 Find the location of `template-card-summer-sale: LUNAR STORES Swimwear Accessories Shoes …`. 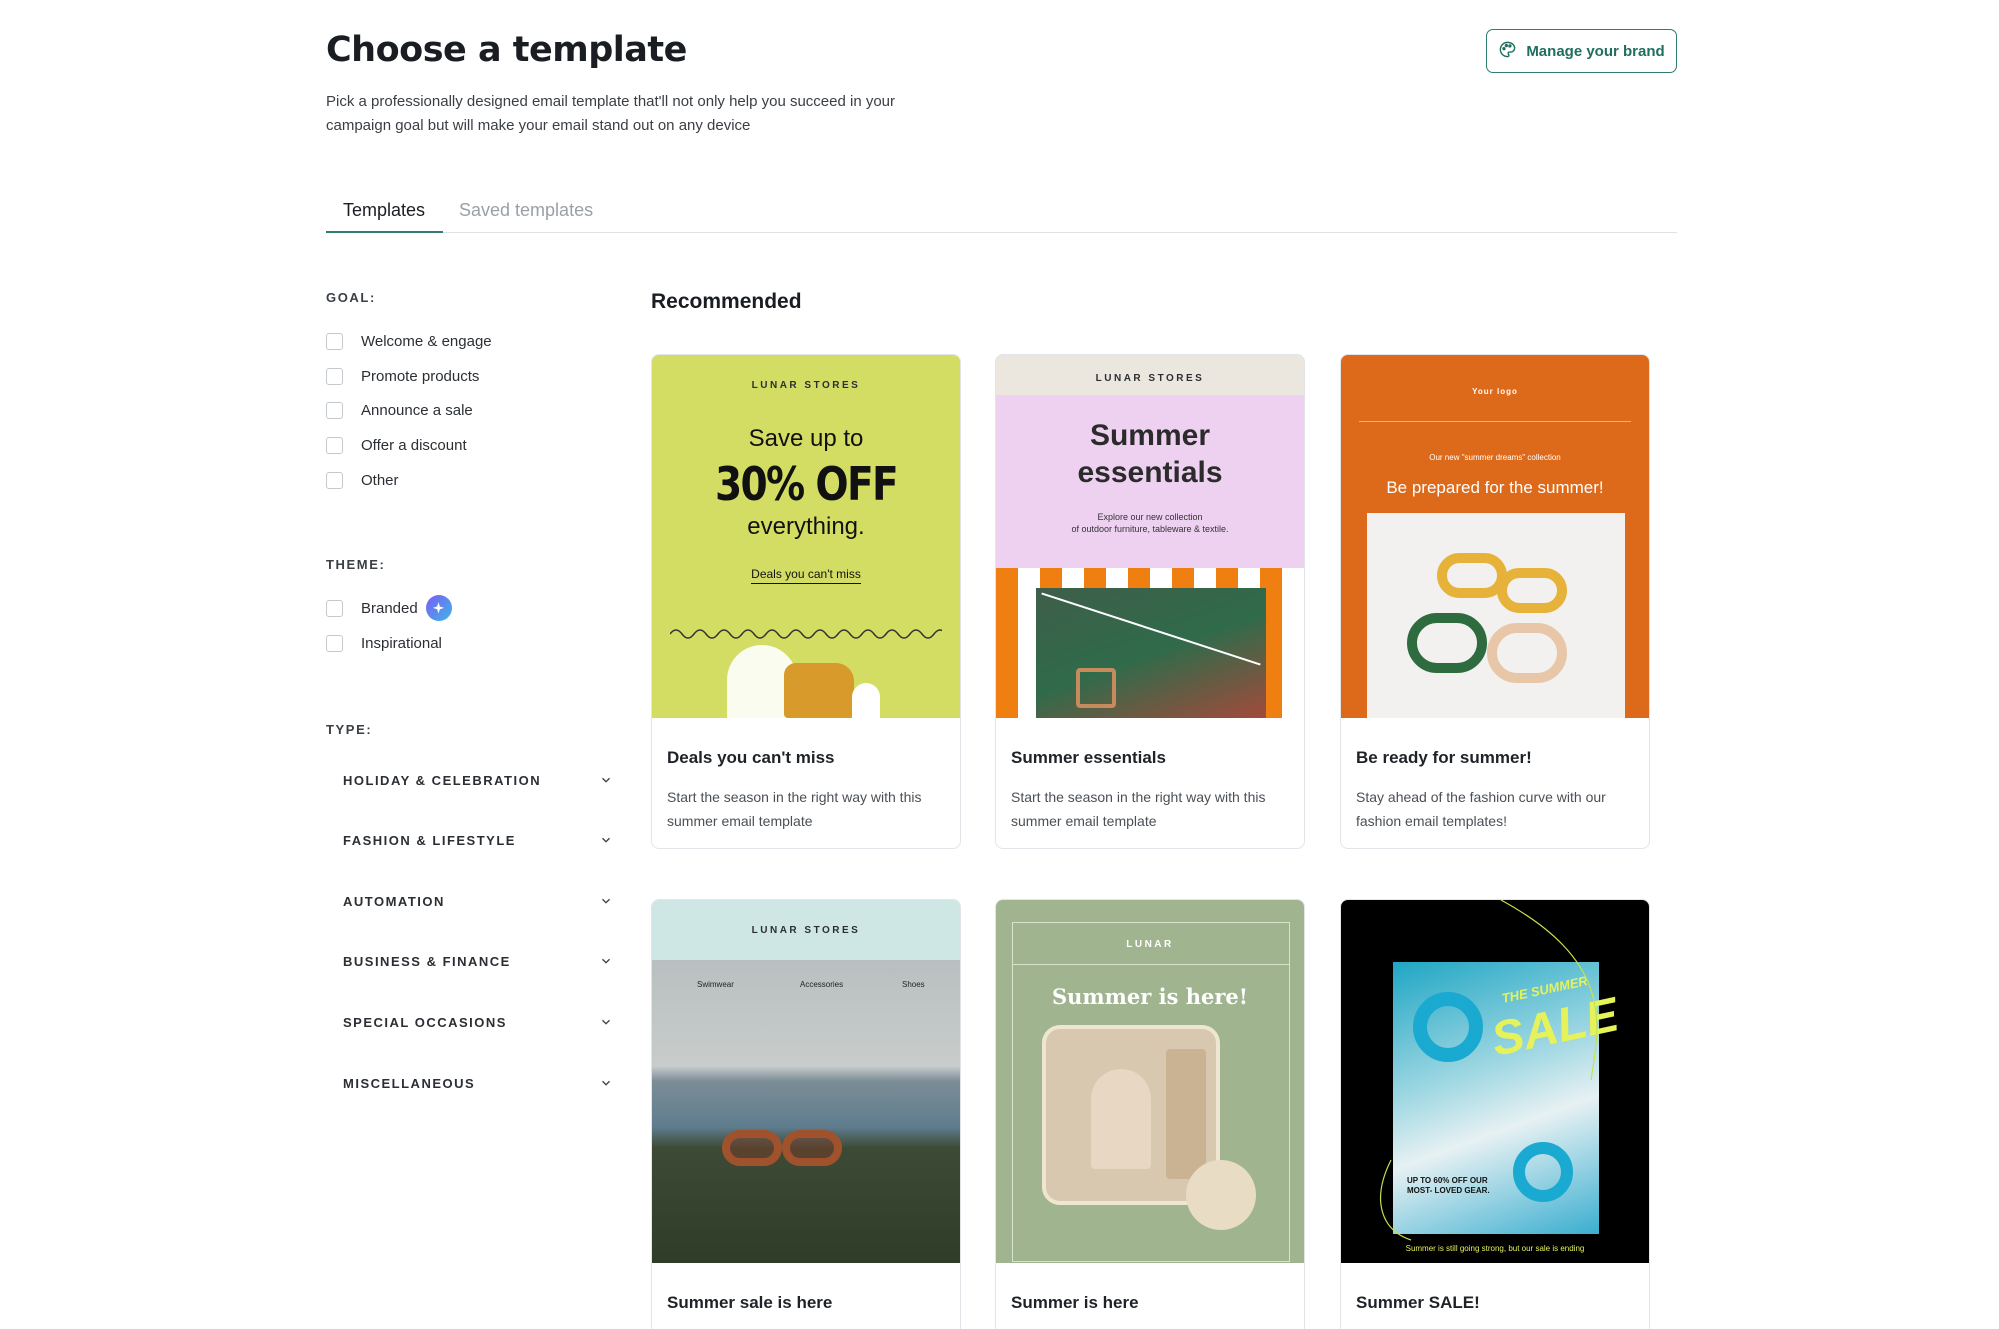

template-card-summer-sale: LUNAR STORES Swimwear Accessories Shoes … is located at coordinates (806, 1114).